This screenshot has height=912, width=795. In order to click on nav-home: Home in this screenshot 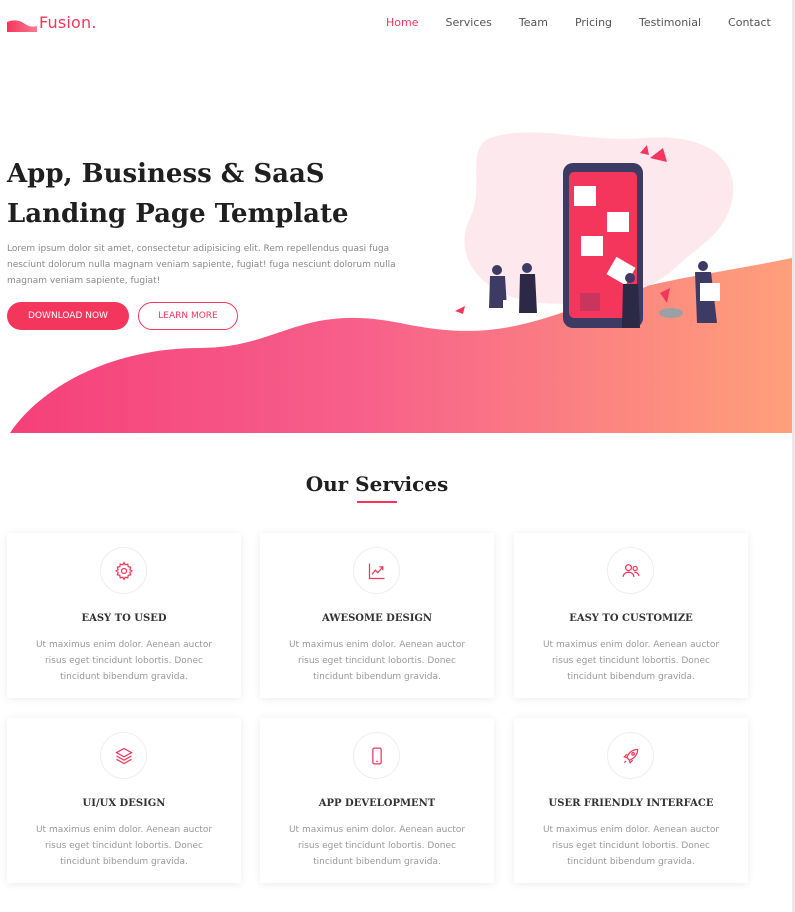, I will do `click(402, 22)`.